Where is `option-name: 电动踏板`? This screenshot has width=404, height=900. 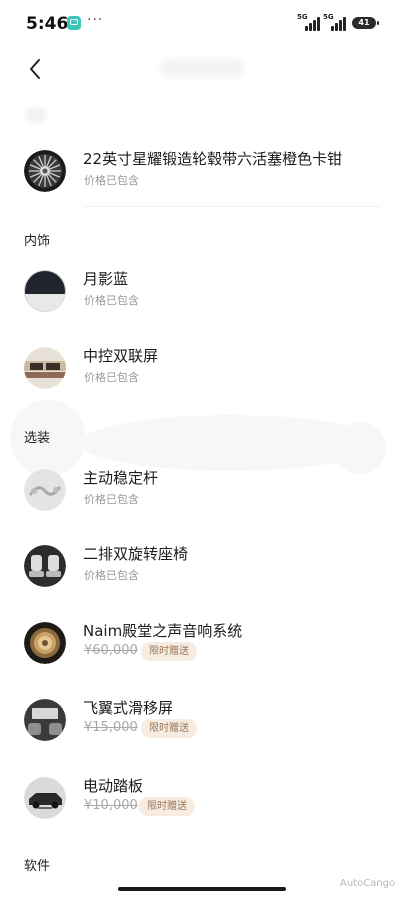
option-name: 电动踏板 is located at coordinates (113, 786).